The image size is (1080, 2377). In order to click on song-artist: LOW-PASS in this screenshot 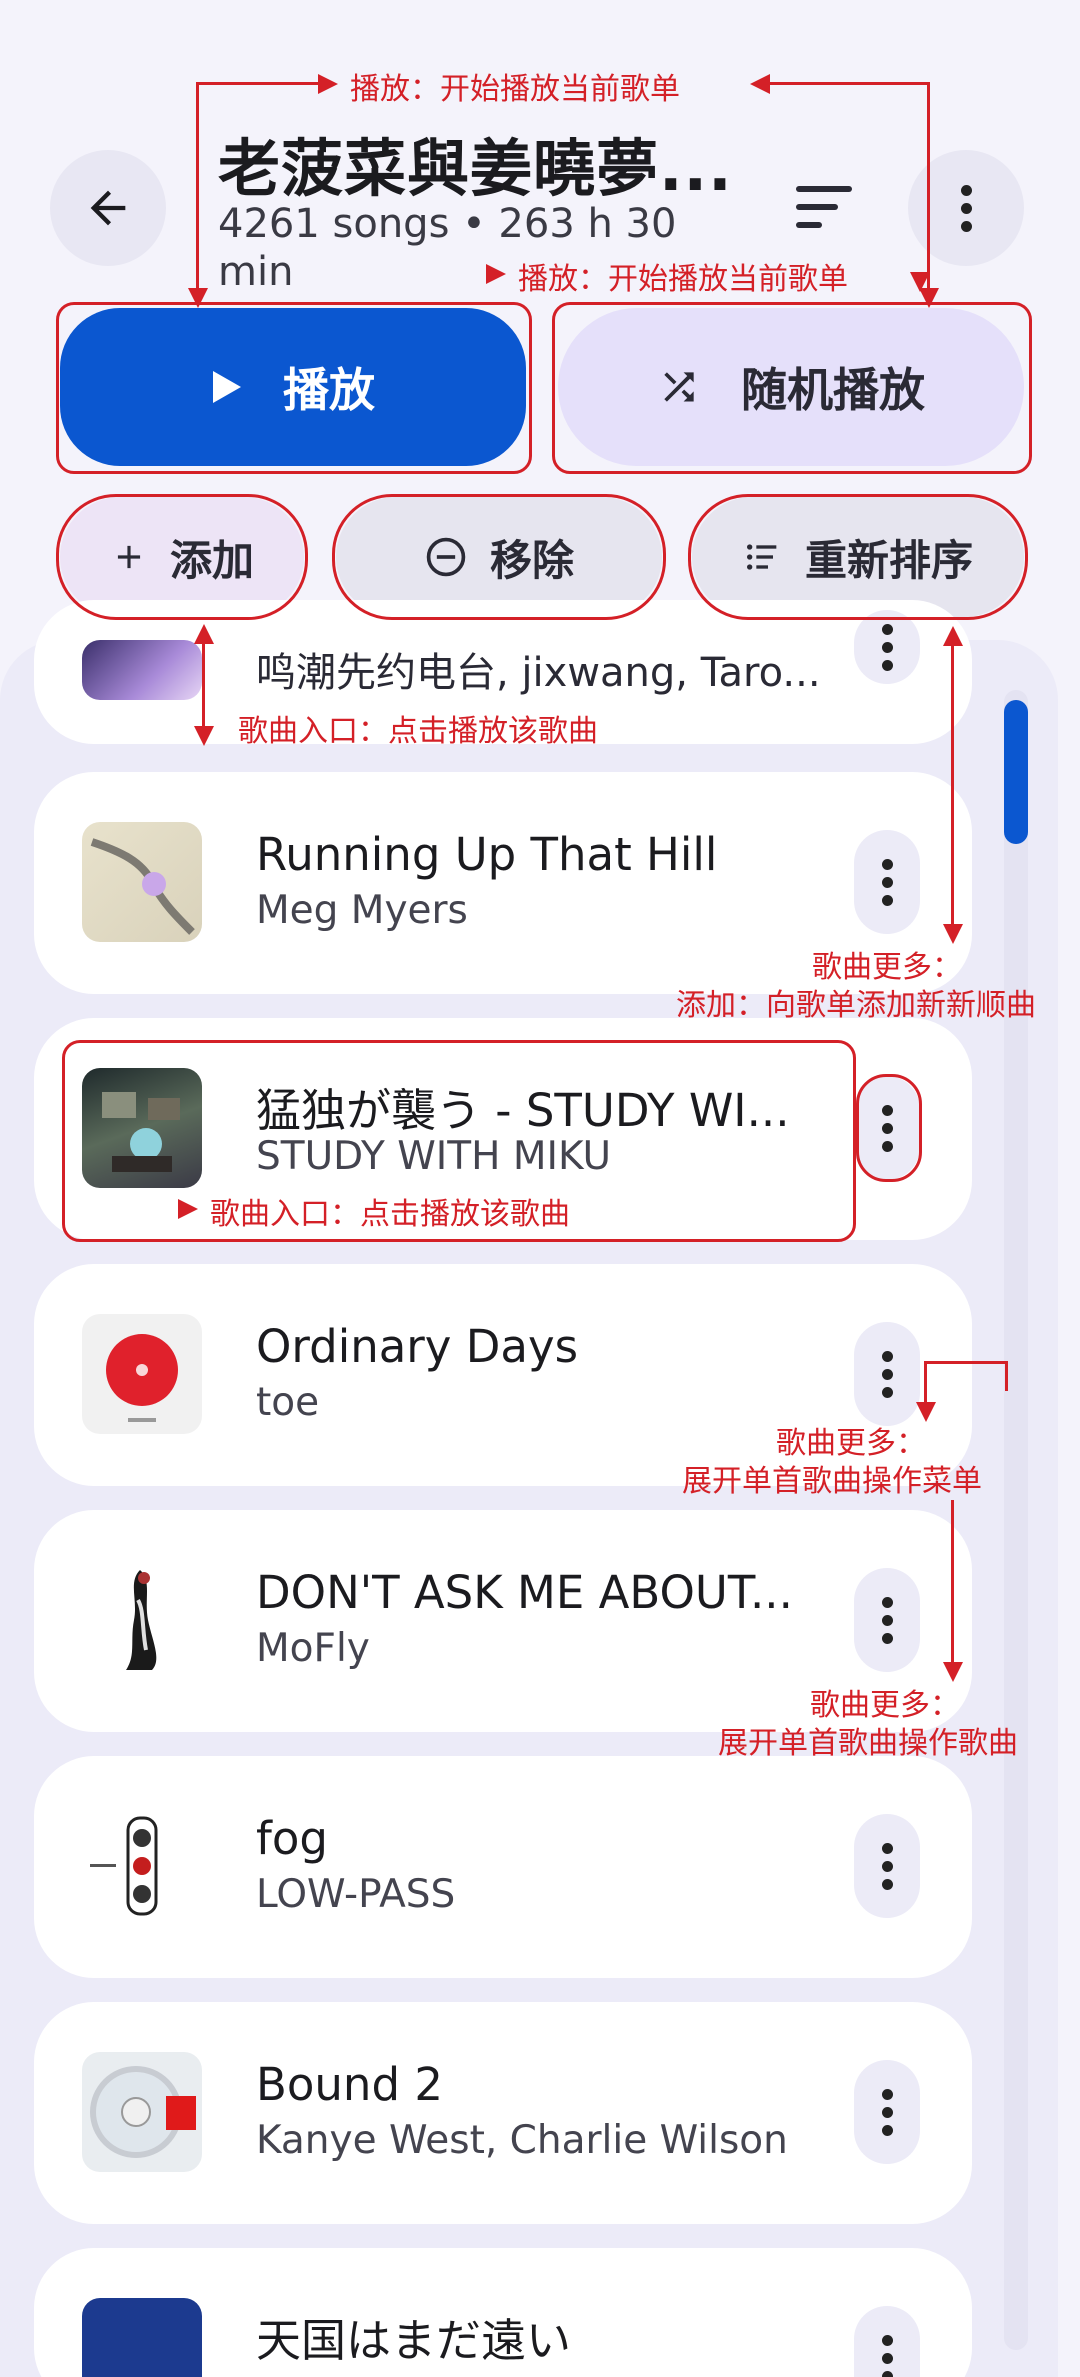, I will do `click(356, 1894)`.